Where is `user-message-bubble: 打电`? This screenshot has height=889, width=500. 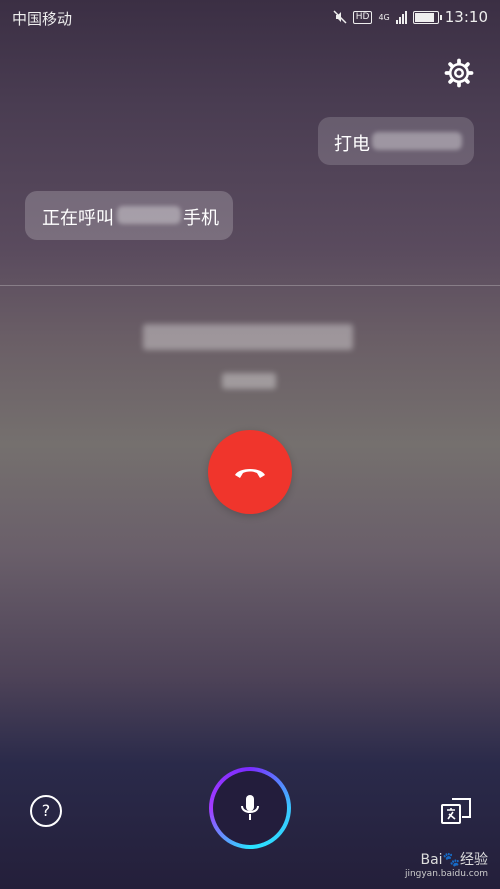
user-message-bubble: 打电 is located at coordinates (396, 141).